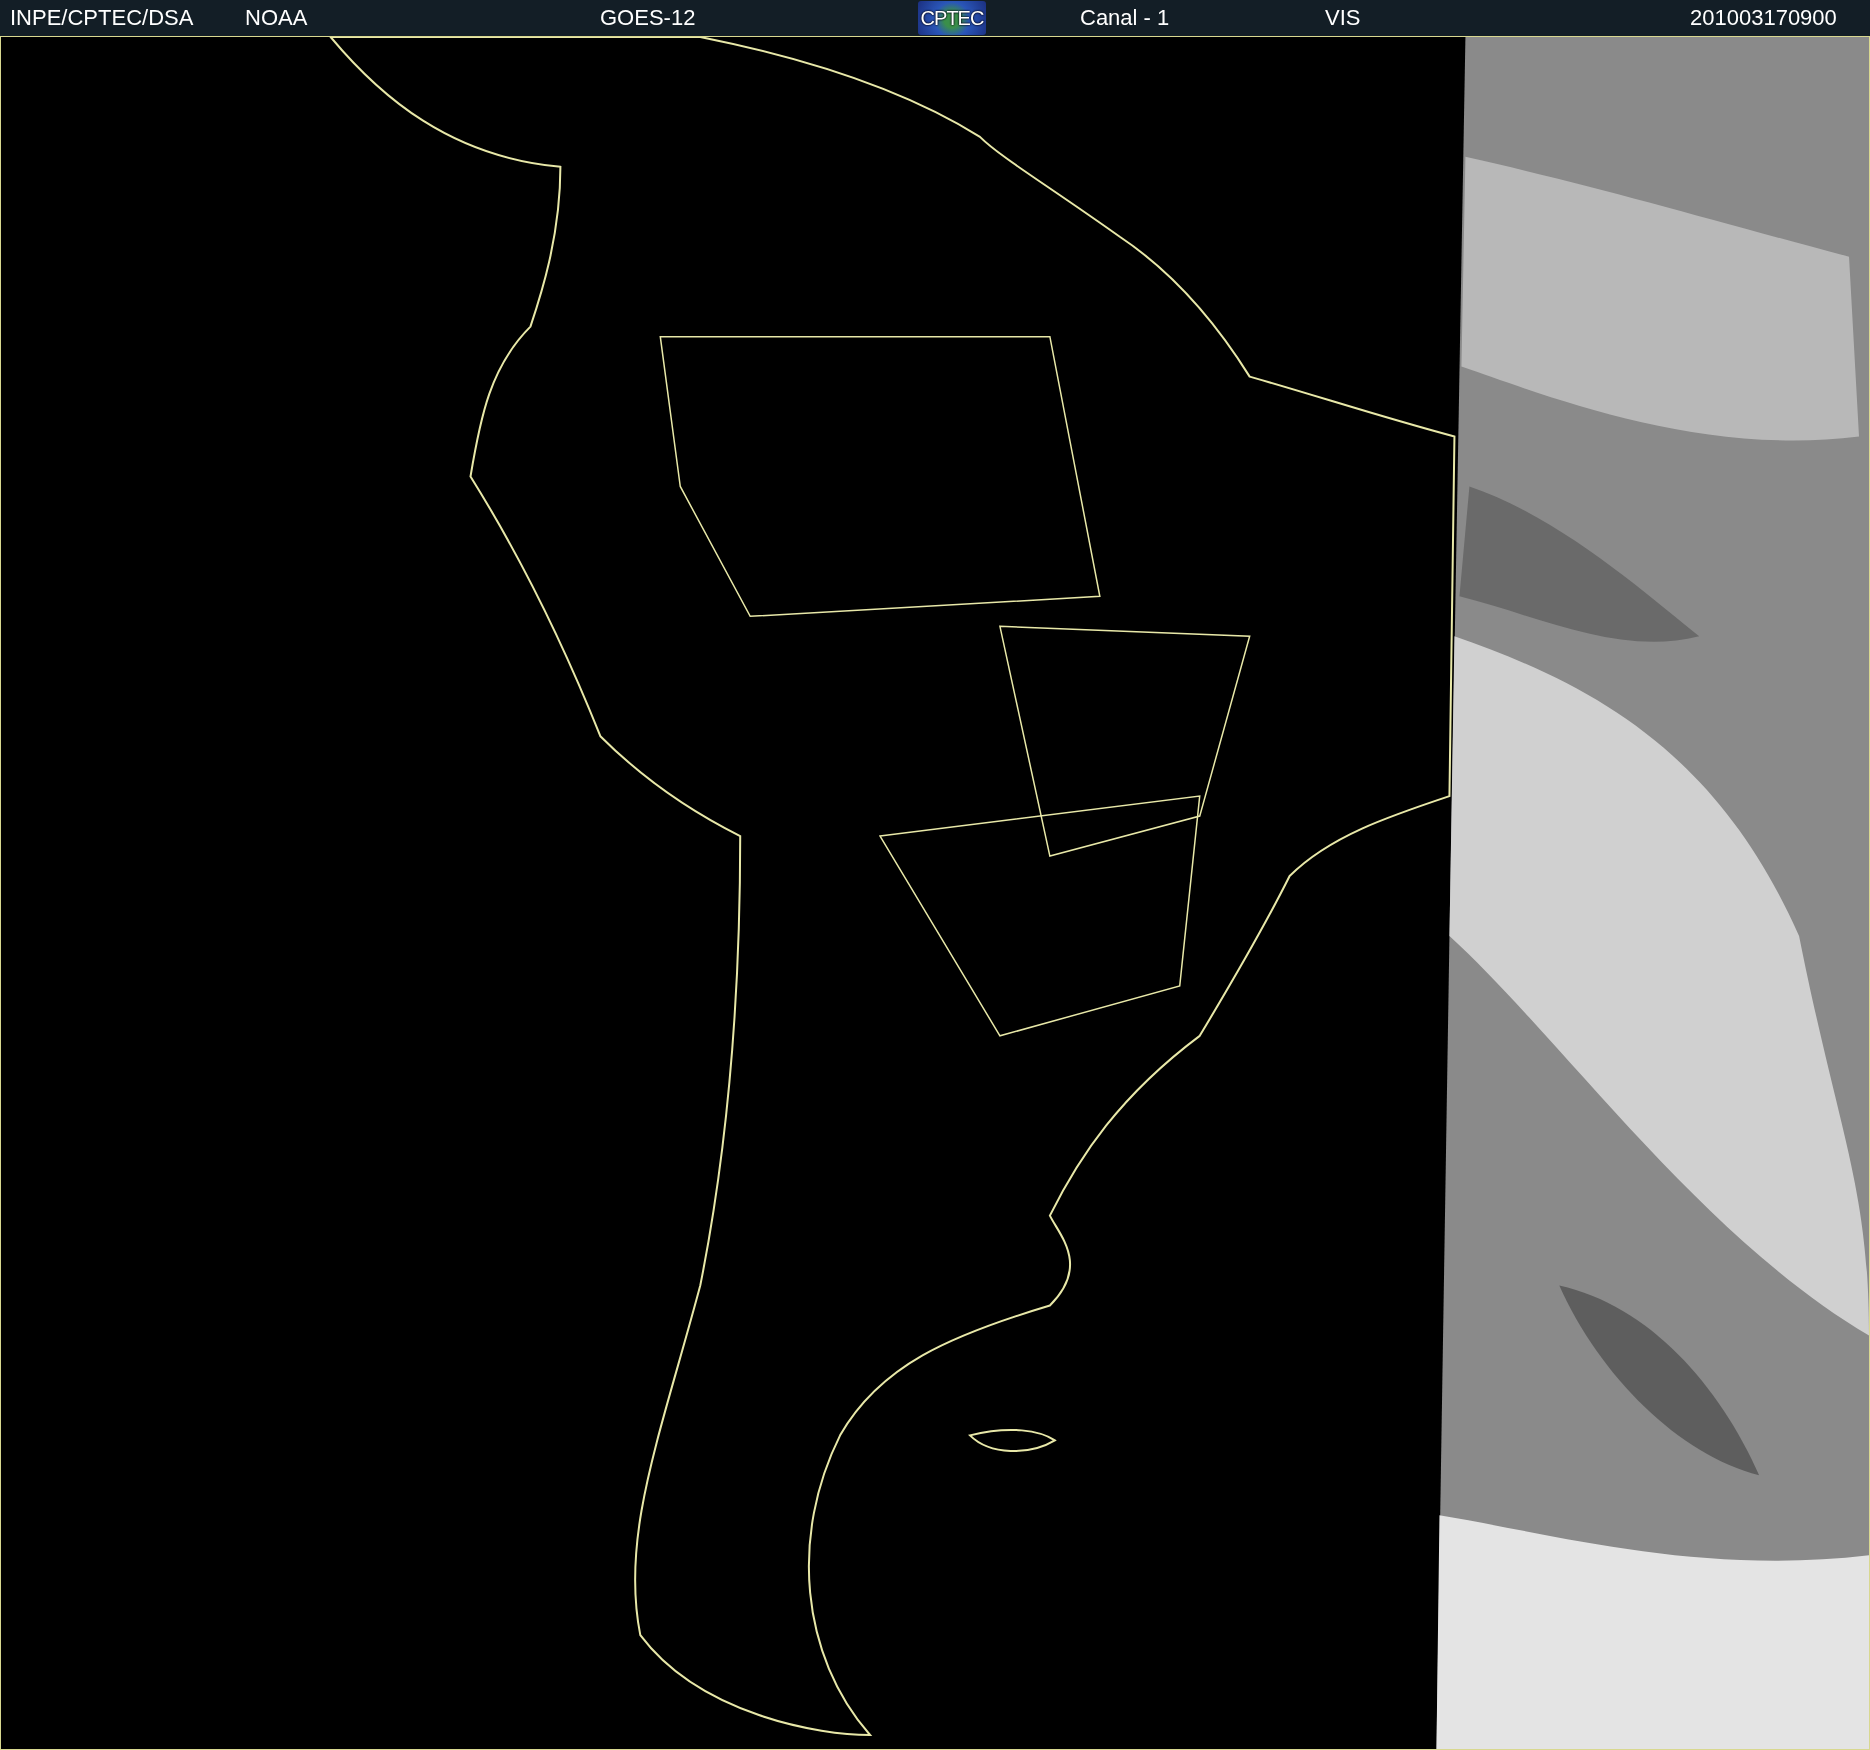  What do you see at coordinates (1763, 18) in the screenshot?
I see `timestamp-label: 201003170900` at bounding box center [1763, 18].